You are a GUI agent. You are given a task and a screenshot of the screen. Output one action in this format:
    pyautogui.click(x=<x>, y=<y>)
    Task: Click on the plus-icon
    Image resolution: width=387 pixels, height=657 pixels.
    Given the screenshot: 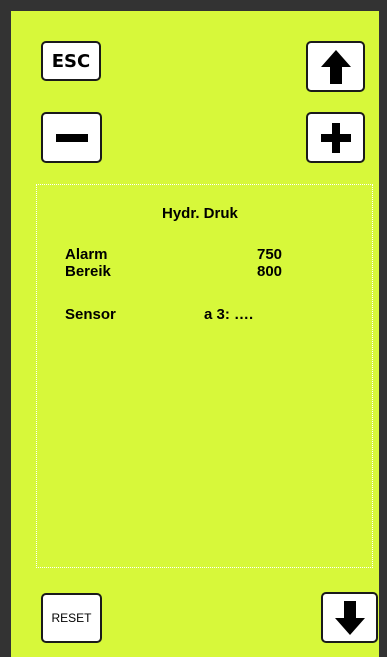 What is the action you would take?
    pyautogui.click(x=335, y=137)
    